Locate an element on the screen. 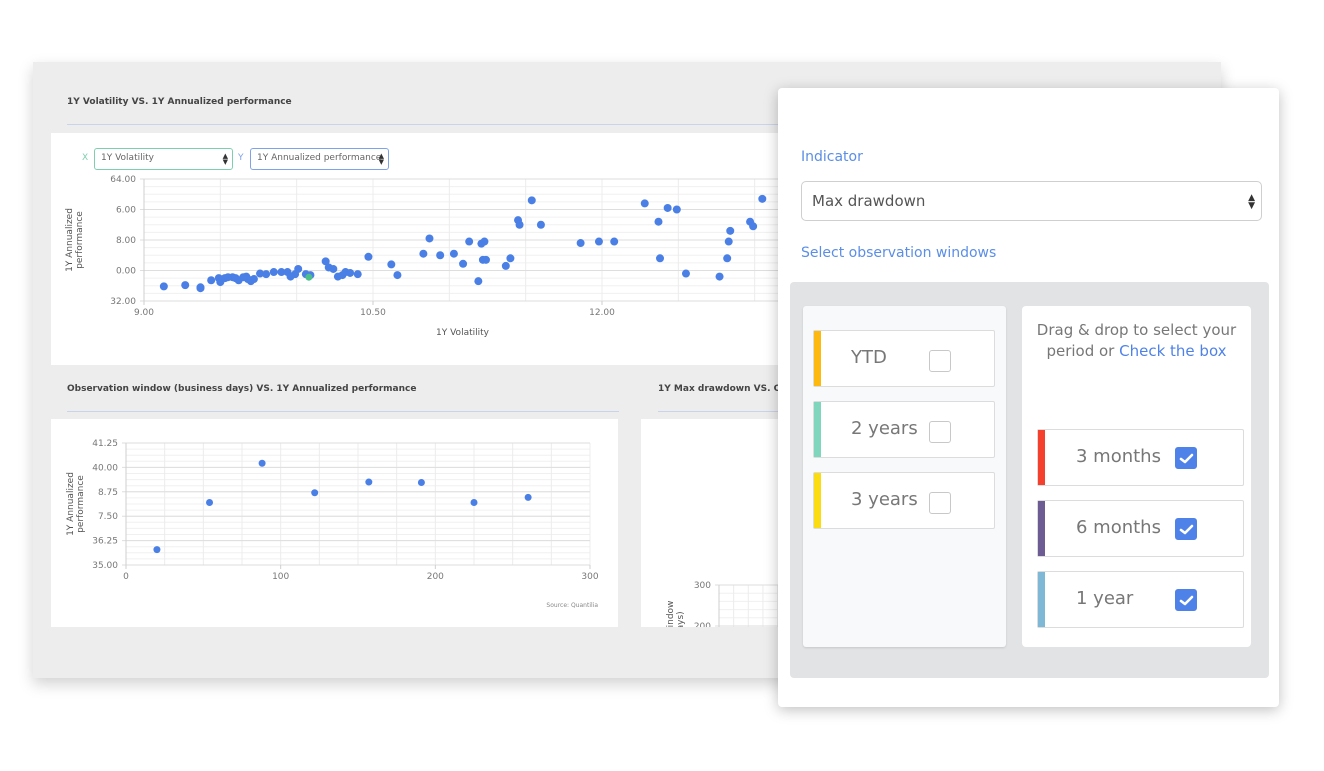 This screenshot has height=771, width=1324. check-the-box-link: Check the box is located at coordinates (1172, 351).